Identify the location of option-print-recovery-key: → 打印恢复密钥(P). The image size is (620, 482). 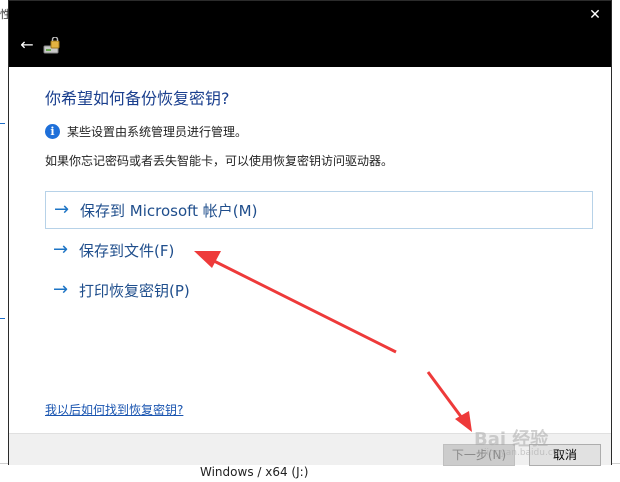
(319, 290).